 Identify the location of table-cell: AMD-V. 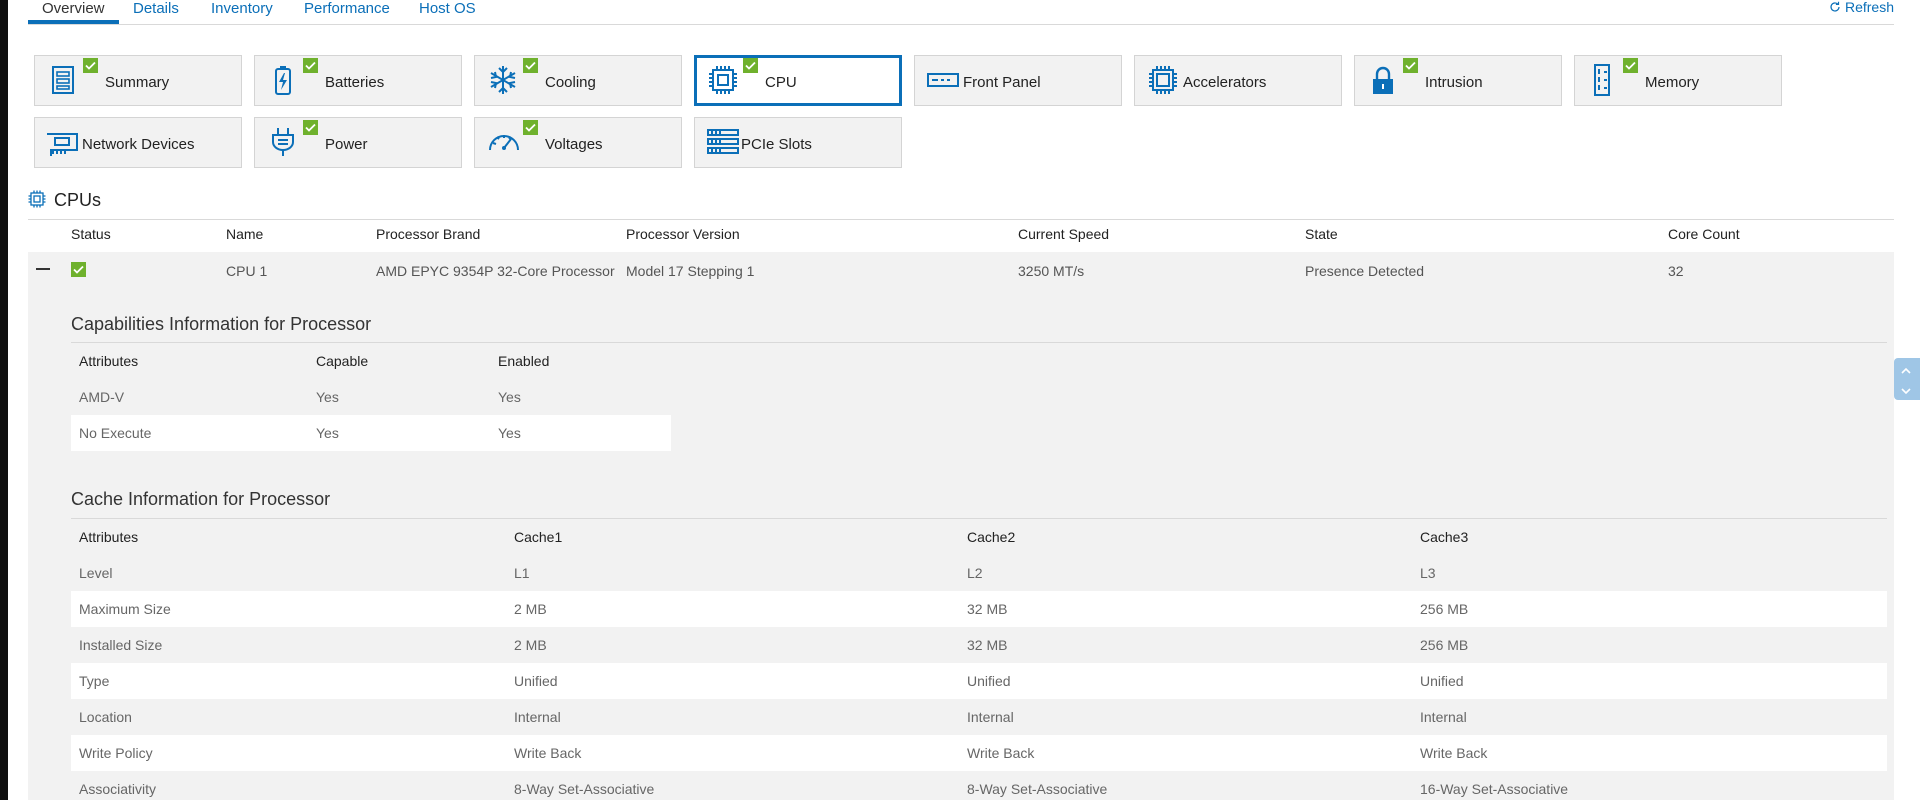
(102, 397).